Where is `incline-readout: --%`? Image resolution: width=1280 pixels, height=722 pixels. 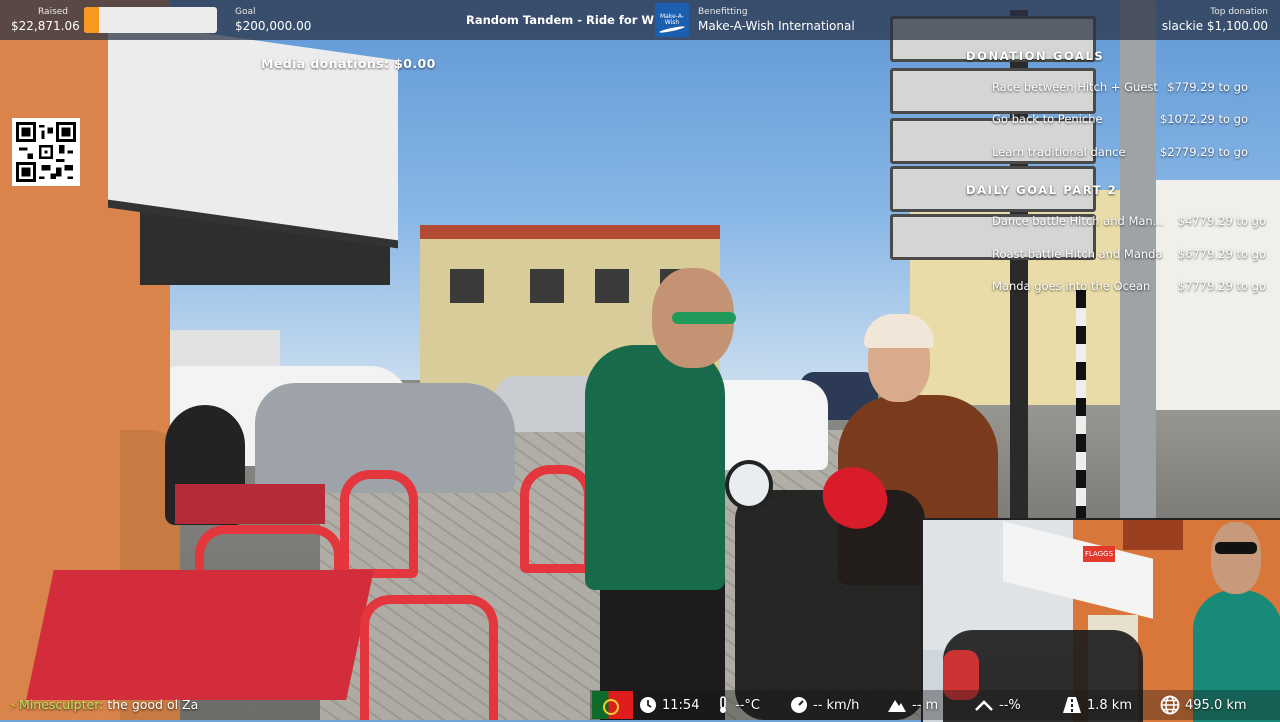 incline-readout: --% is located at coordinates (997, 705).